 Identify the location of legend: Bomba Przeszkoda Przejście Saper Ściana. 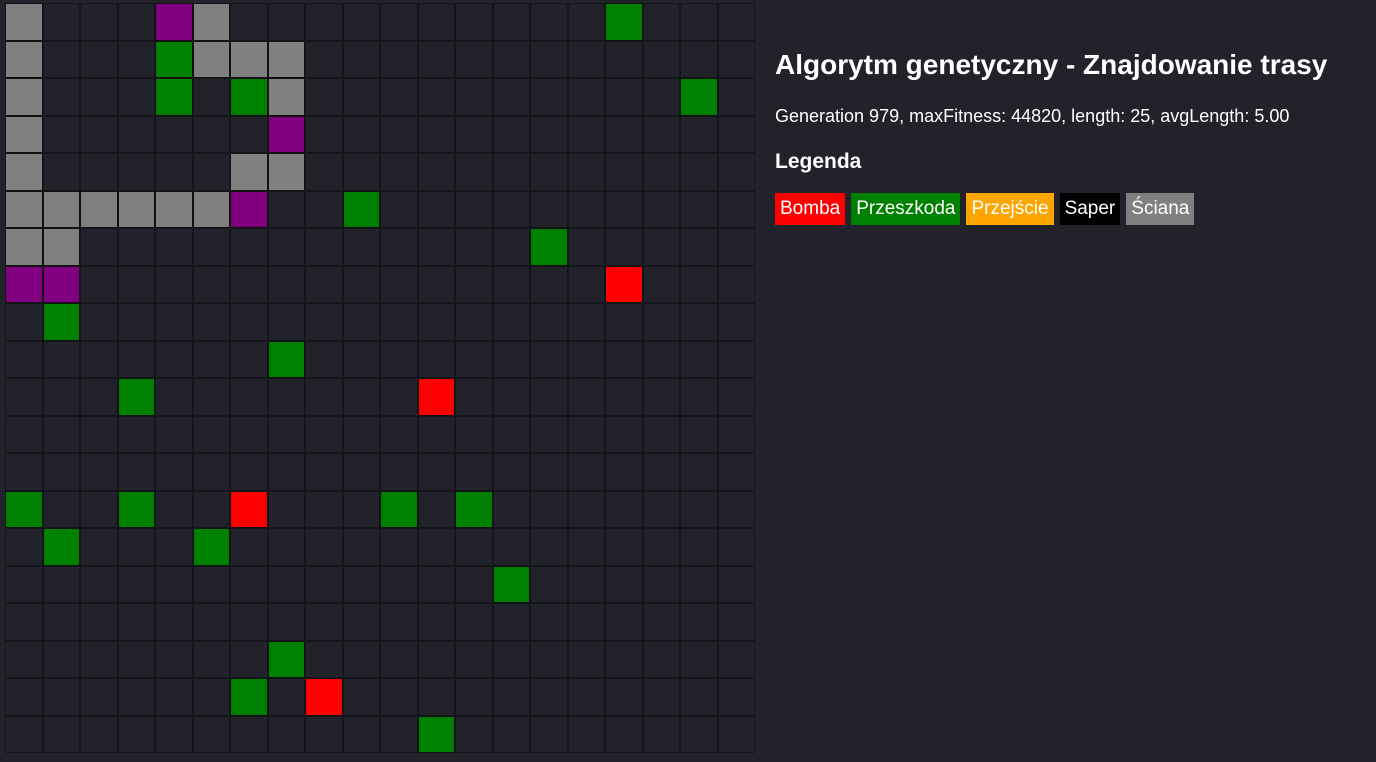
(1072, 209).